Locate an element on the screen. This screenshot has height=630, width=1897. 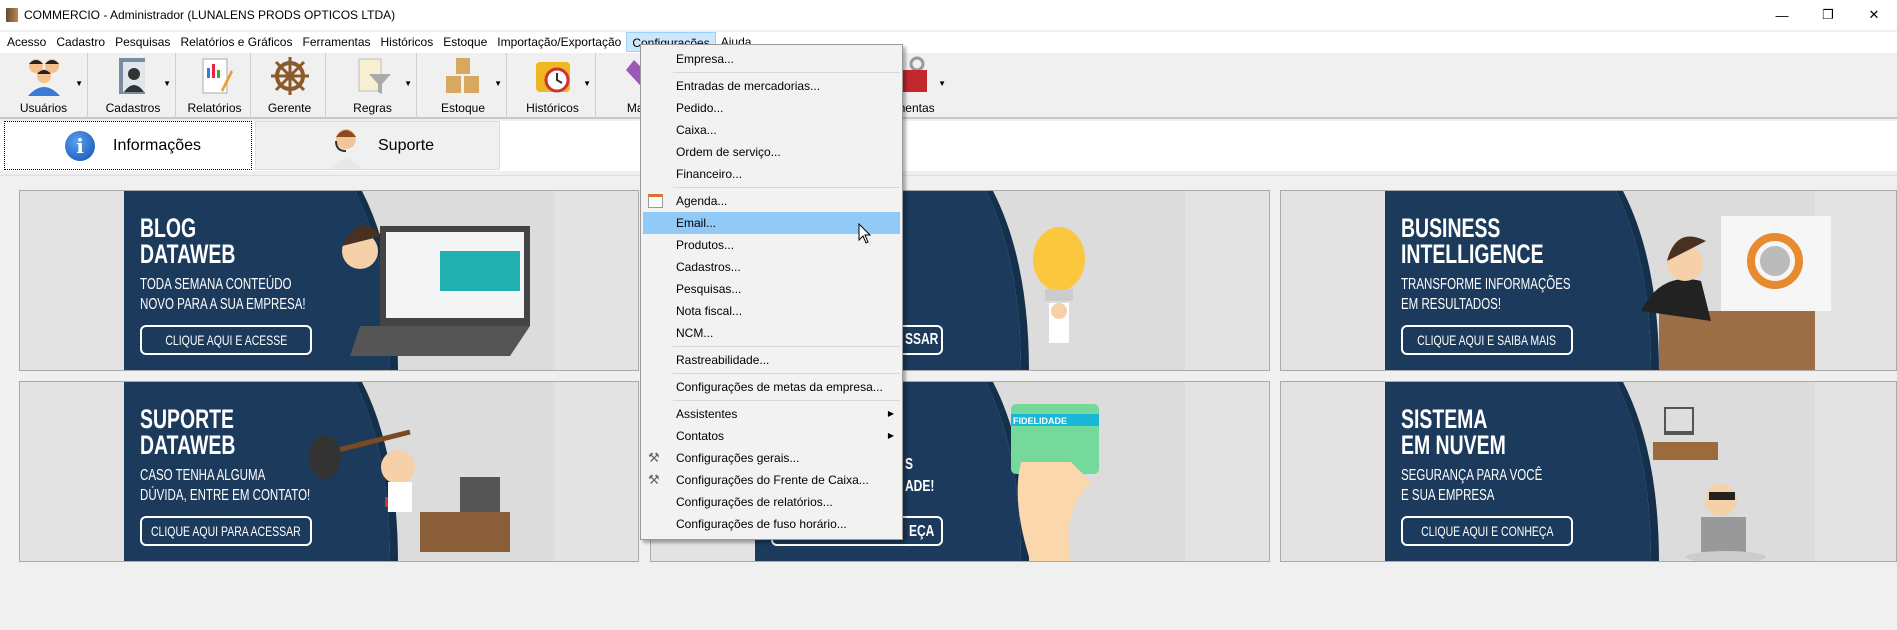
banner-button-text-fragment: SSAR is located at coordinates (922, 339).